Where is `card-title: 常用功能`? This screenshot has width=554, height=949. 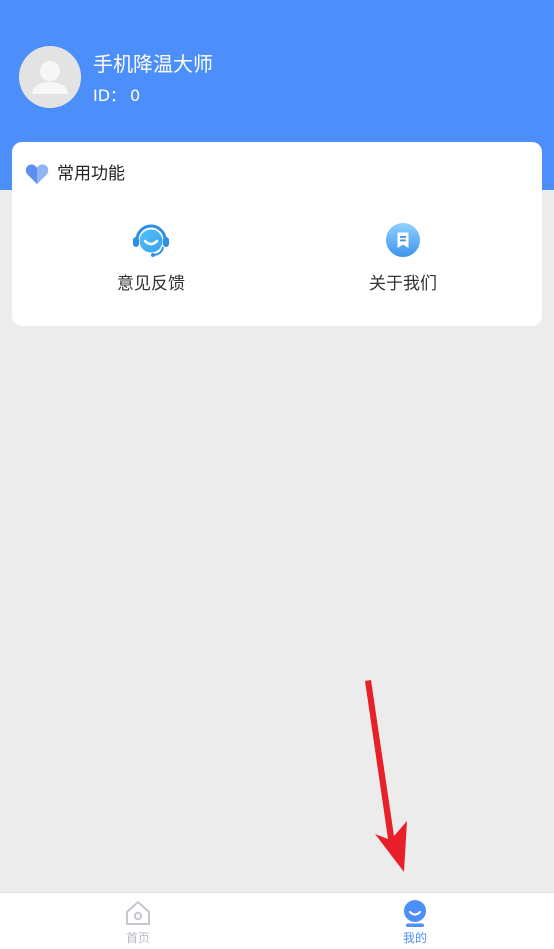 card-title: 常用功能 is located at coordinates (91, 174).